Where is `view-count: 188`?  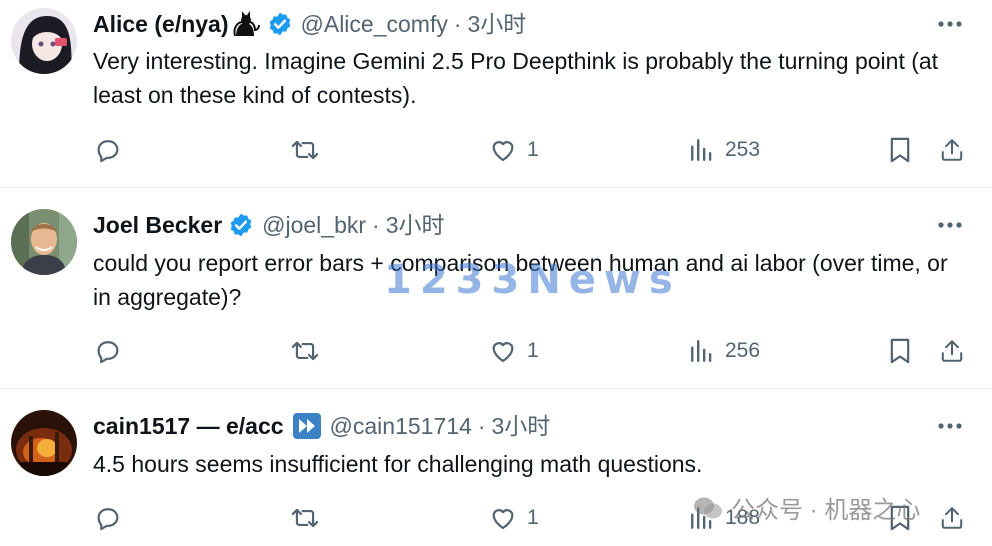 view-count: 188 is located at coordinates (743, 517).